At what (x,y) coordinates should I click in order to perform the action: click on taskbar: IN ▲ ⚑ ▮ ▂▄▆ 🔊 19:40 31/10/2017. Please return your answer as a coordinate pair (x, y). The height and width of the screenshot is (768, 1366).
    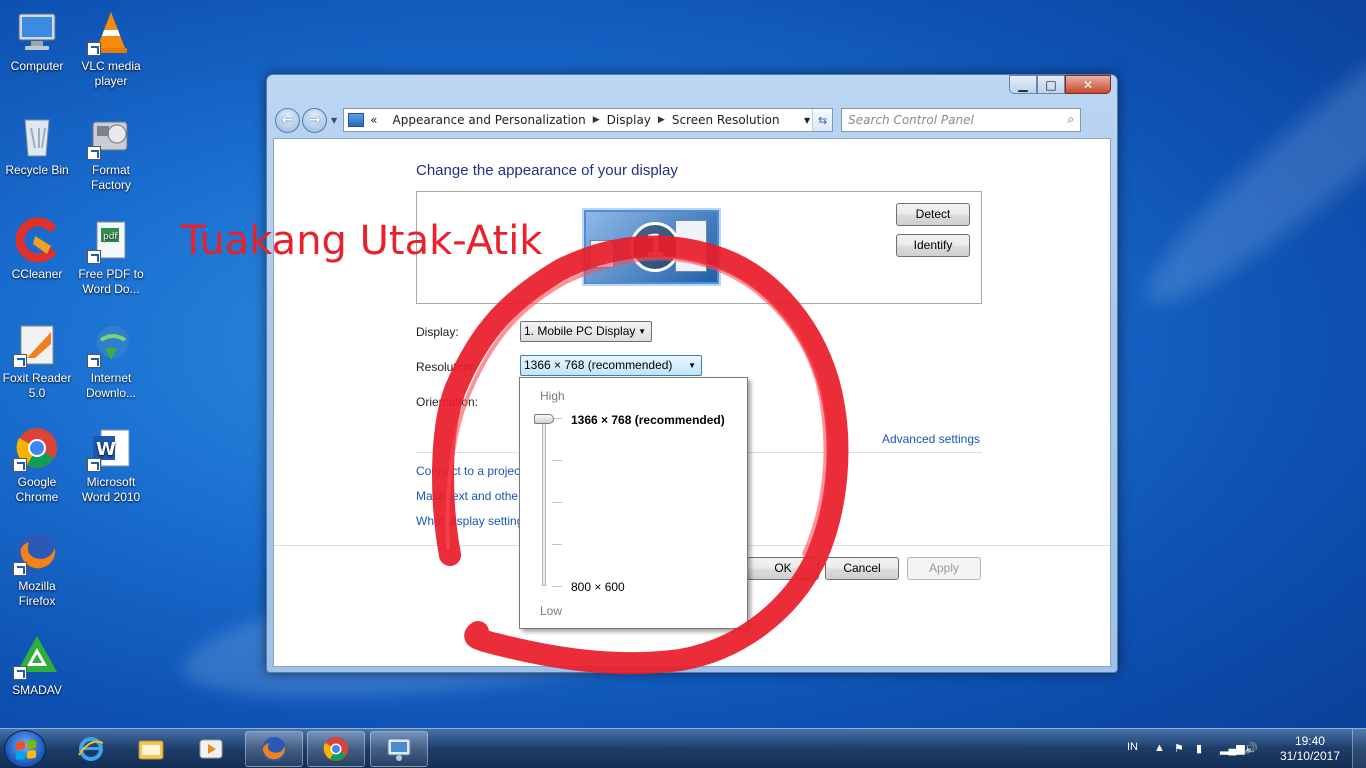
    Looking at the image, I should click on (683, 748).